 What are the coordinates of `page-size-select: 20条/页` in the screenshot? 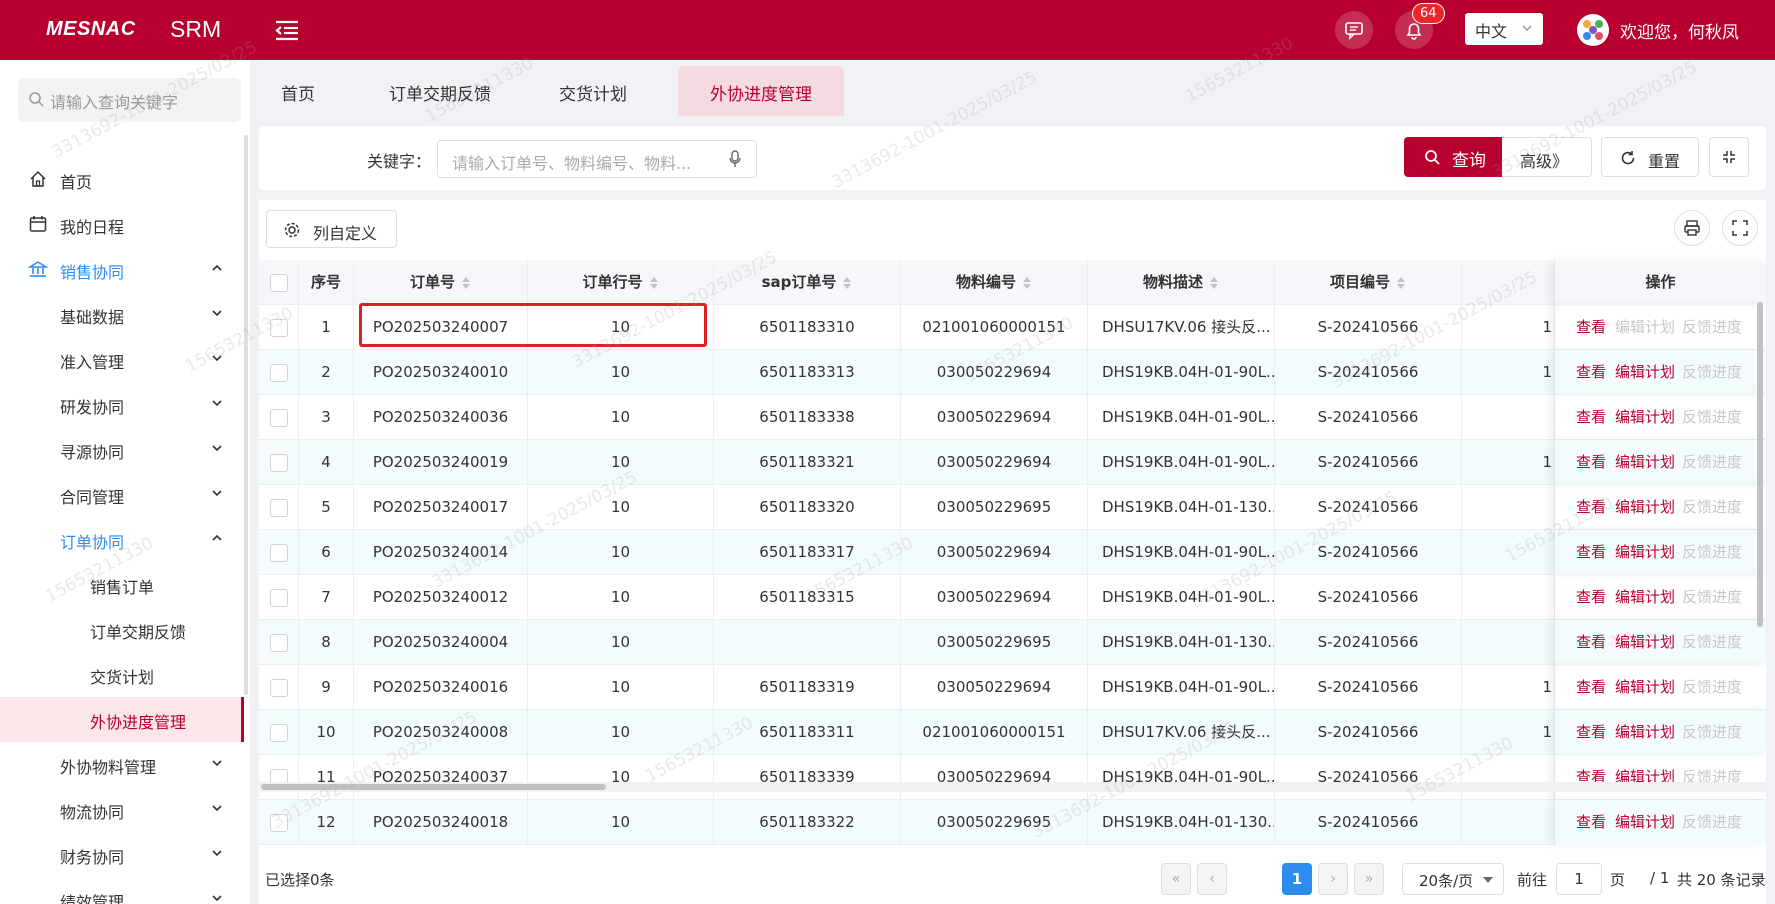 It's located at (1453, 879).